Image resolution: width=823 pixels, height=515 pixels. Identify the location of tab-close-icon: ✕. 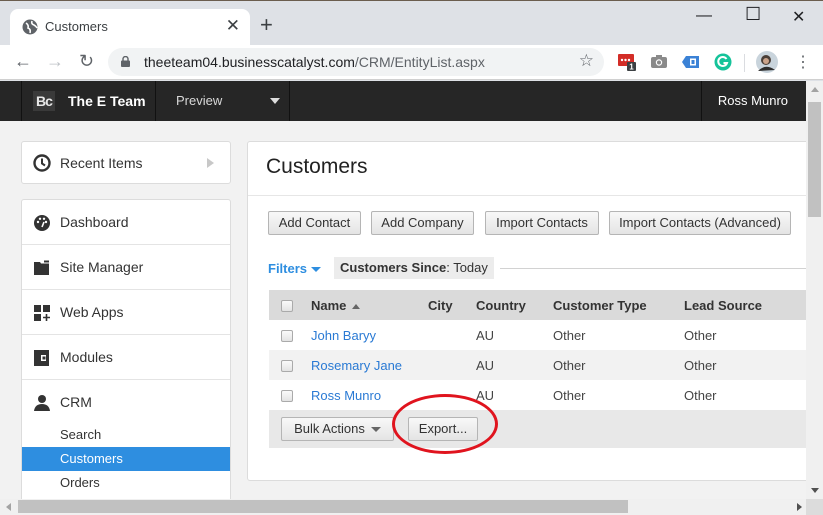
(233, 26).